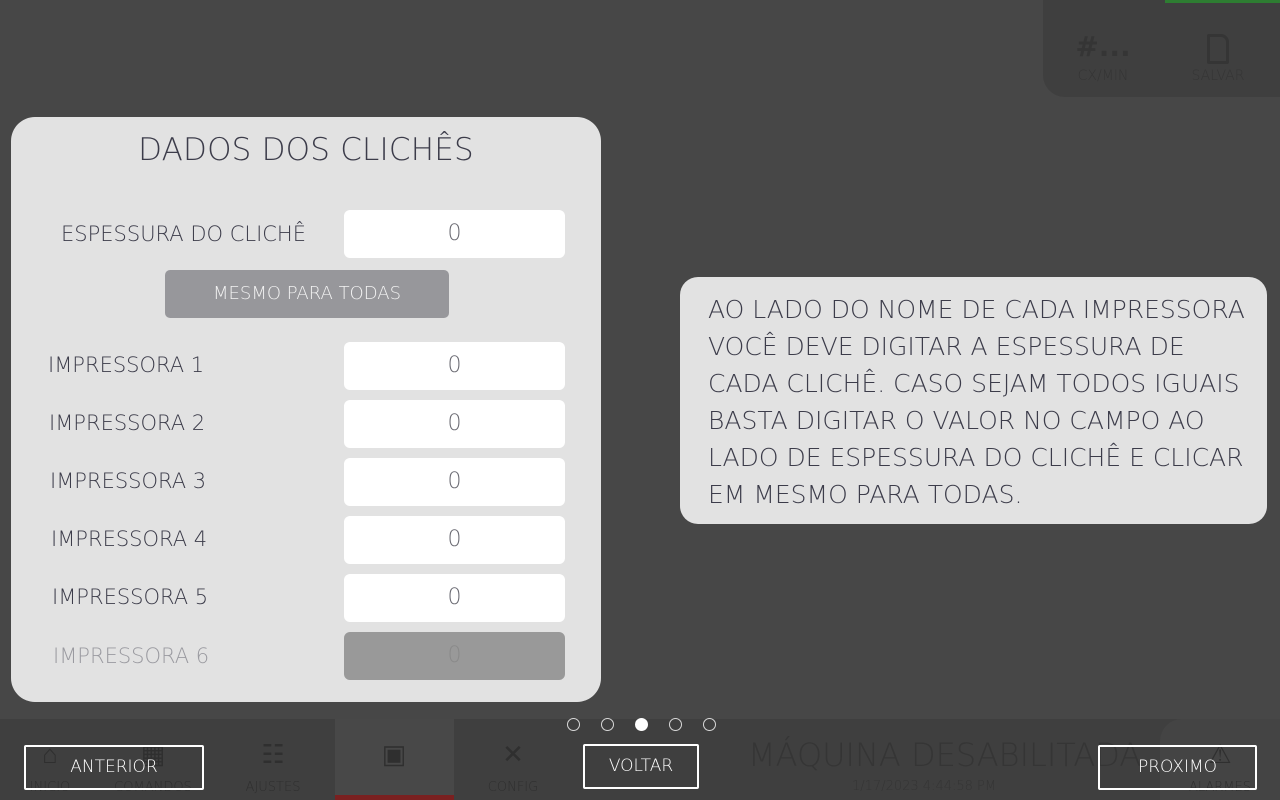  Describe the element at coordinates (945, 755) in the screenshot. I see `machine-status: MÁQUINA DESABILITADA` at that location.